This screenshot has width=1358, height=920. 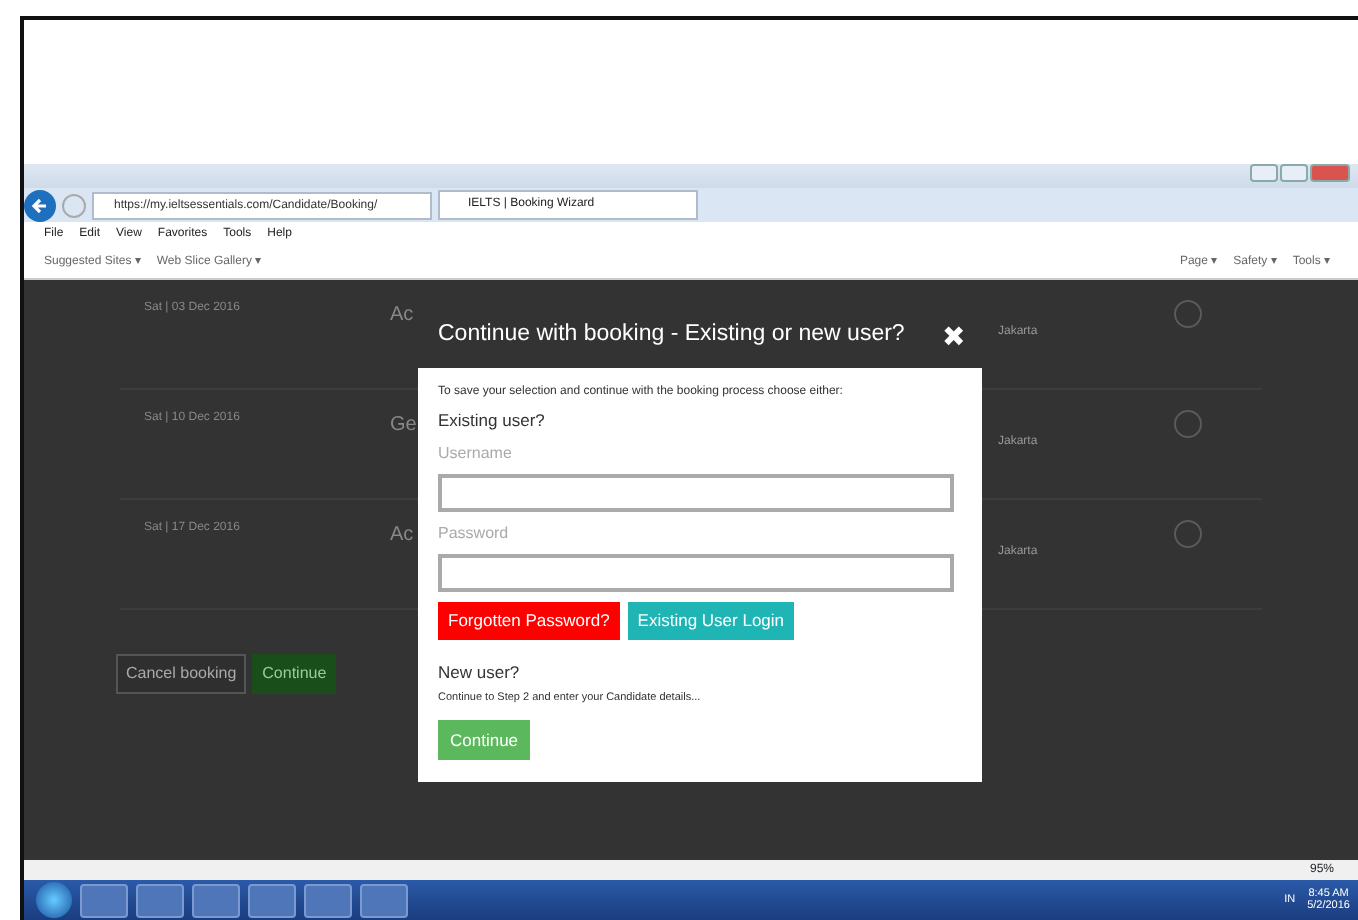 What do you see at coordinates (181, 674) in the screenshot?
I see `page-button: Cancel booking` at bounding box center [181, 674].